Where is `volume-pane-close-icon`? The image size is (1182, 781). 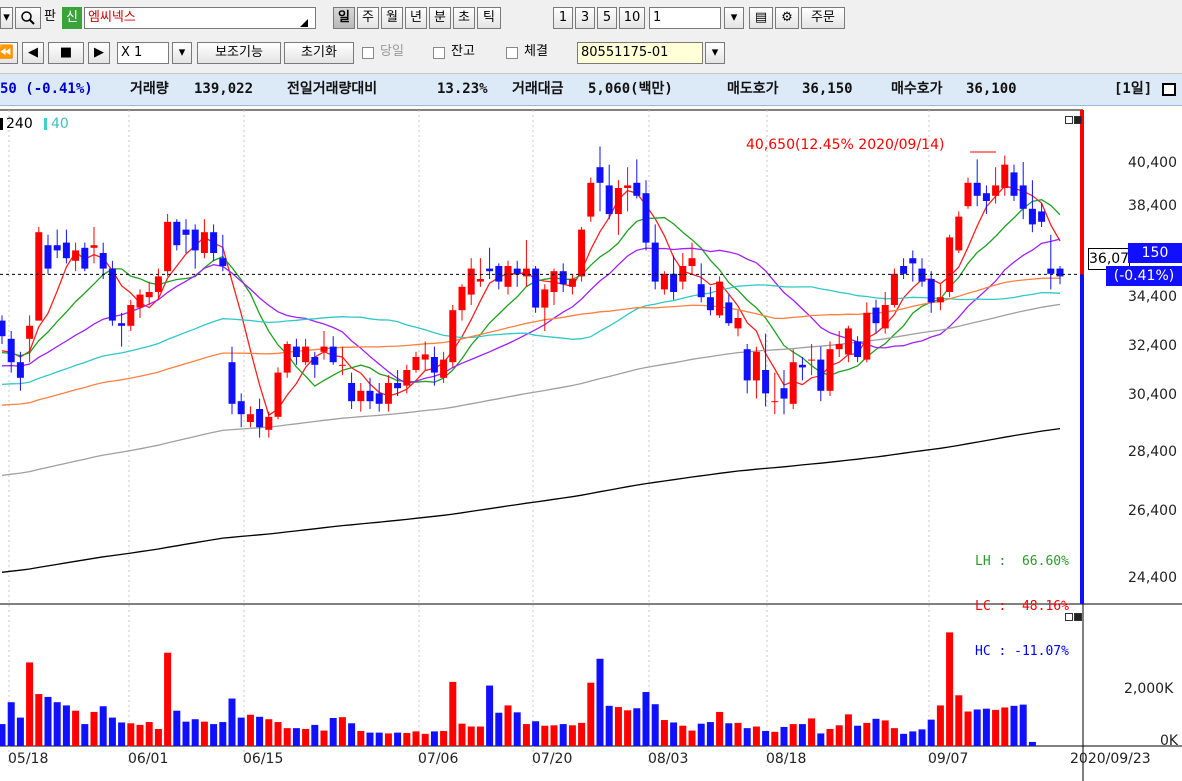
volume-pane-close-icon is located at coordinates (1078, 617).